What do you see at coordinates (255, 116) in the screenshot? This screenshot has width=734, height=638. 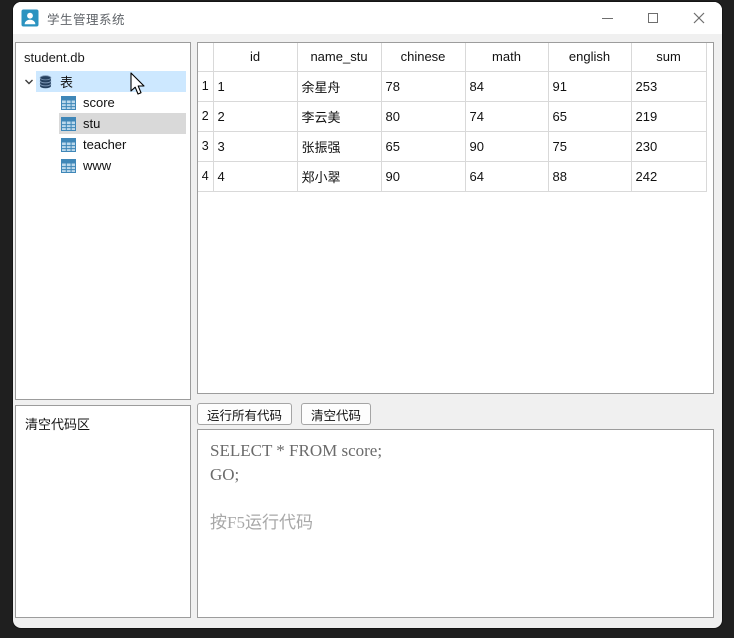 I see `table-cell: 2` at bounding box center [255, 116].